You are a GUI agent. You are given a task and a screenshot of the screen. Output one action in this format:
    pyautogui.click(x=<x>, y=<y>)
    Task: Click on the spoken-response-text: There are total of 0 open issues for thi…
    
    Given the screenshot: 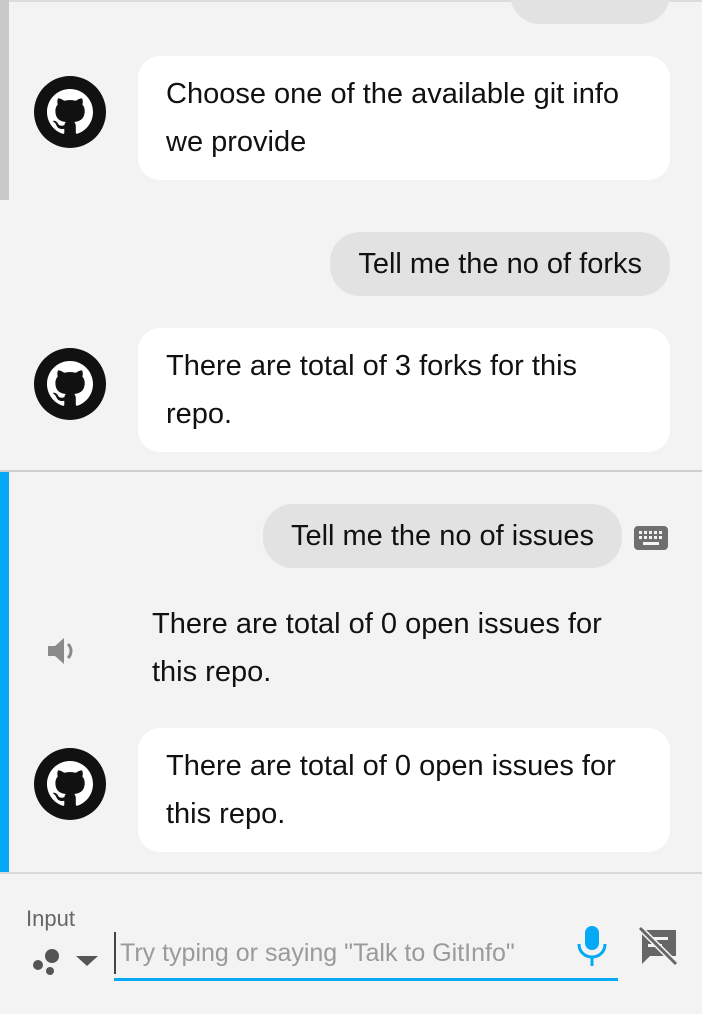 What is the action you would take?
    pyautogui.click(x=377, y=648)
    